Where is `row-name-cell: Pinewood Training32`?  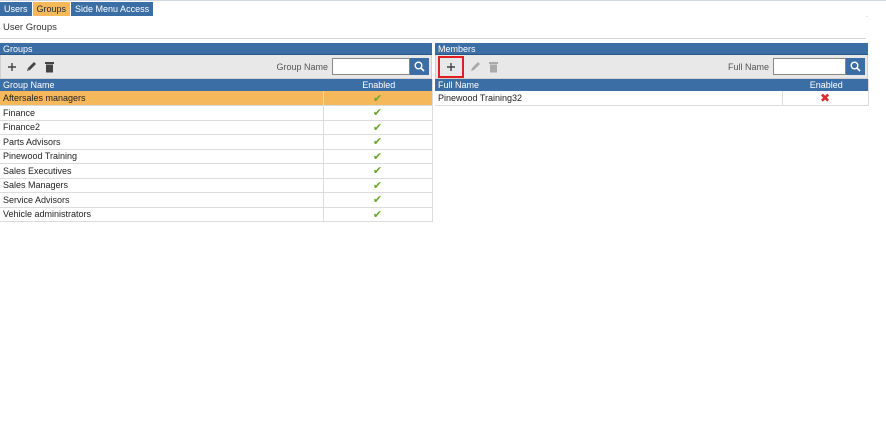
row-name-cell: Pinewood Training32 is located at coordinates (608, 98).